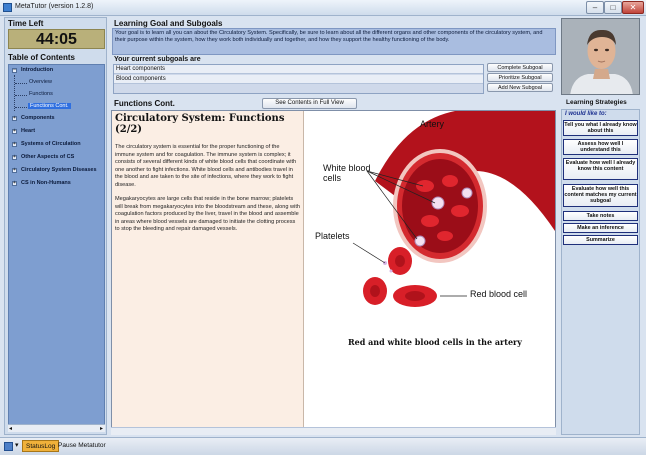 The width and height of the screenshot is (646, 455). What do you see at coordinates (10, 428) in the screenshot?
I see `scroll-left-arrow-icon: ◂` at bounding box center [10, 428].